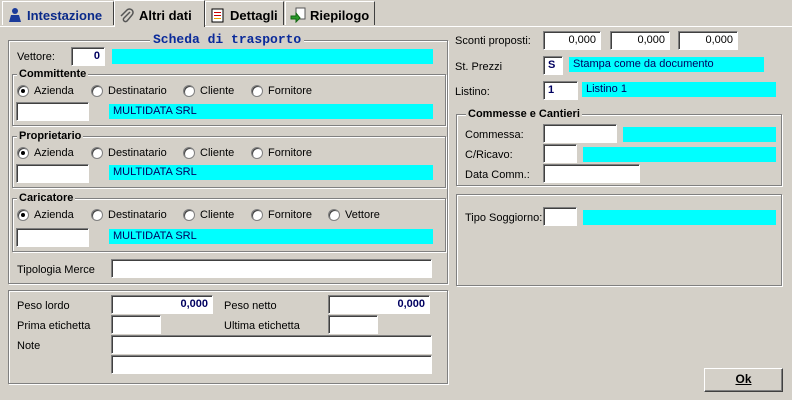 The height and width of the screenshot is (400, 792). Describe the element at coordinates (271, 172) in the screenshot. I see `proprietario-name-field: MULTIDATA SRL` at that location.